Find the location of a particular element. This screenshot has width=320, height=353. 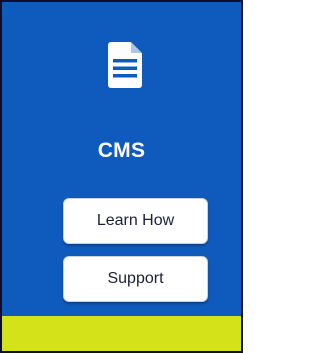

product-title: CMS is located at coordinates (121, 150).